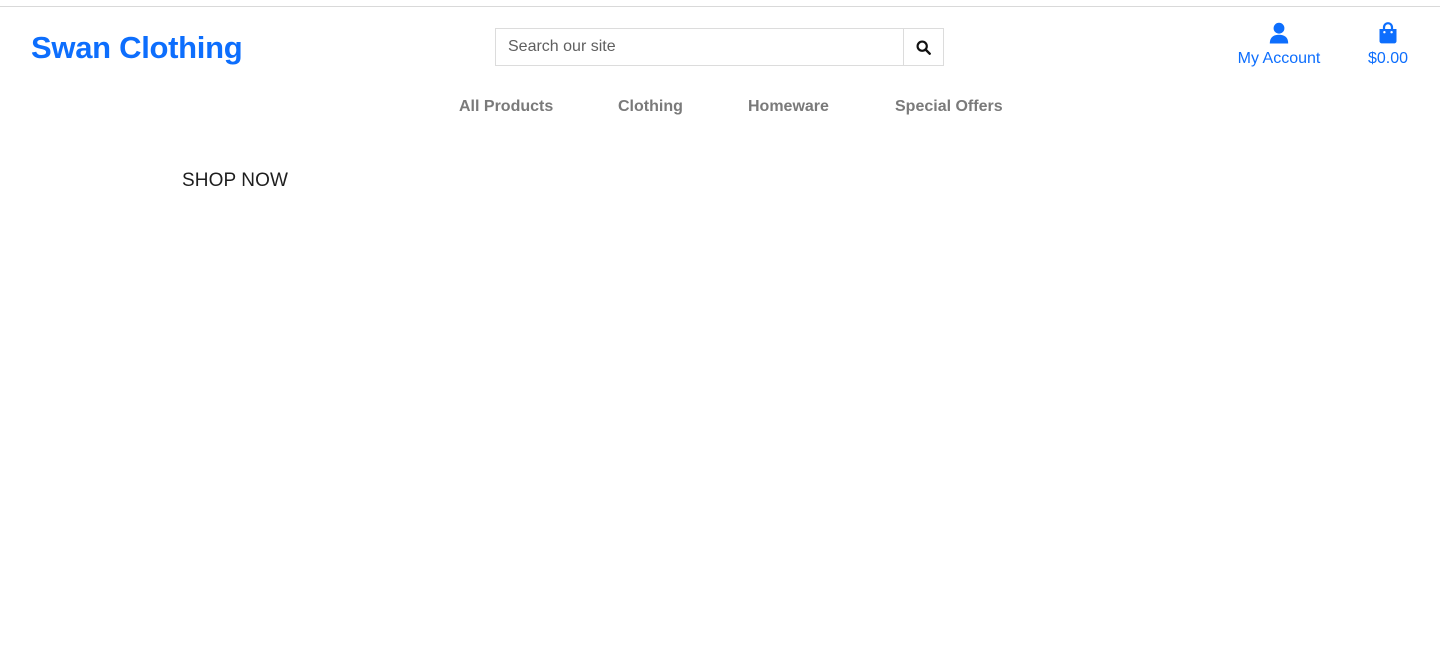 The image size is (1440, 672). I want to click on brand-name-part-2: Clothing, so click(181, 47).